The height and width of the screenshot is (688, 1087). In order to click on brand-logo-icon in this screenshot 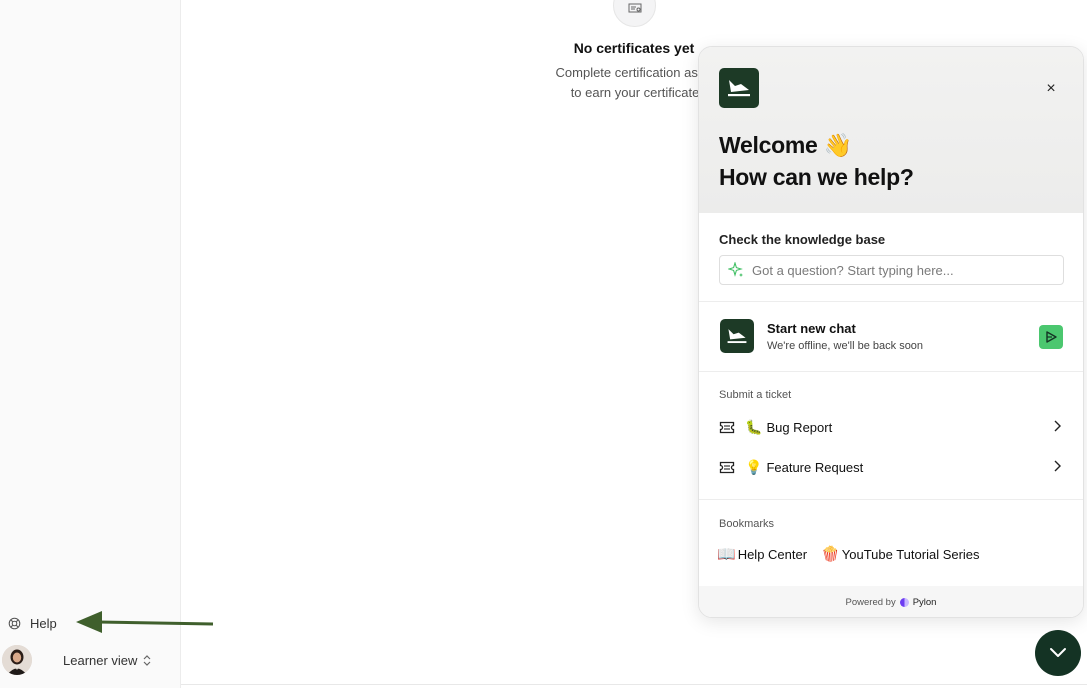, I will do `click(739, 88)`.